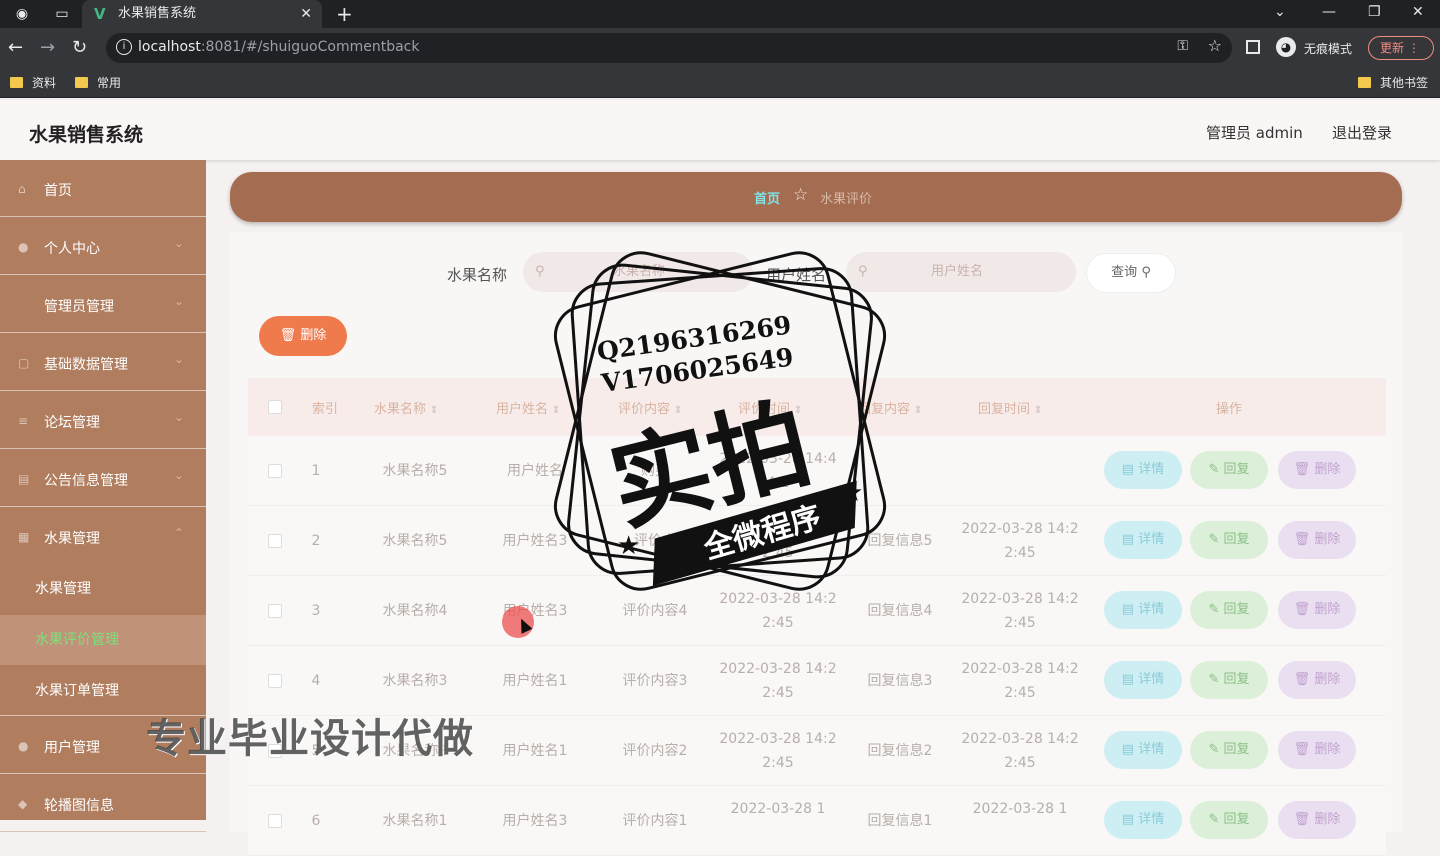 The width and height of the screenshot is (1440, 856). I want to click on table-cell: 用户姓名3, so click(535, 821).